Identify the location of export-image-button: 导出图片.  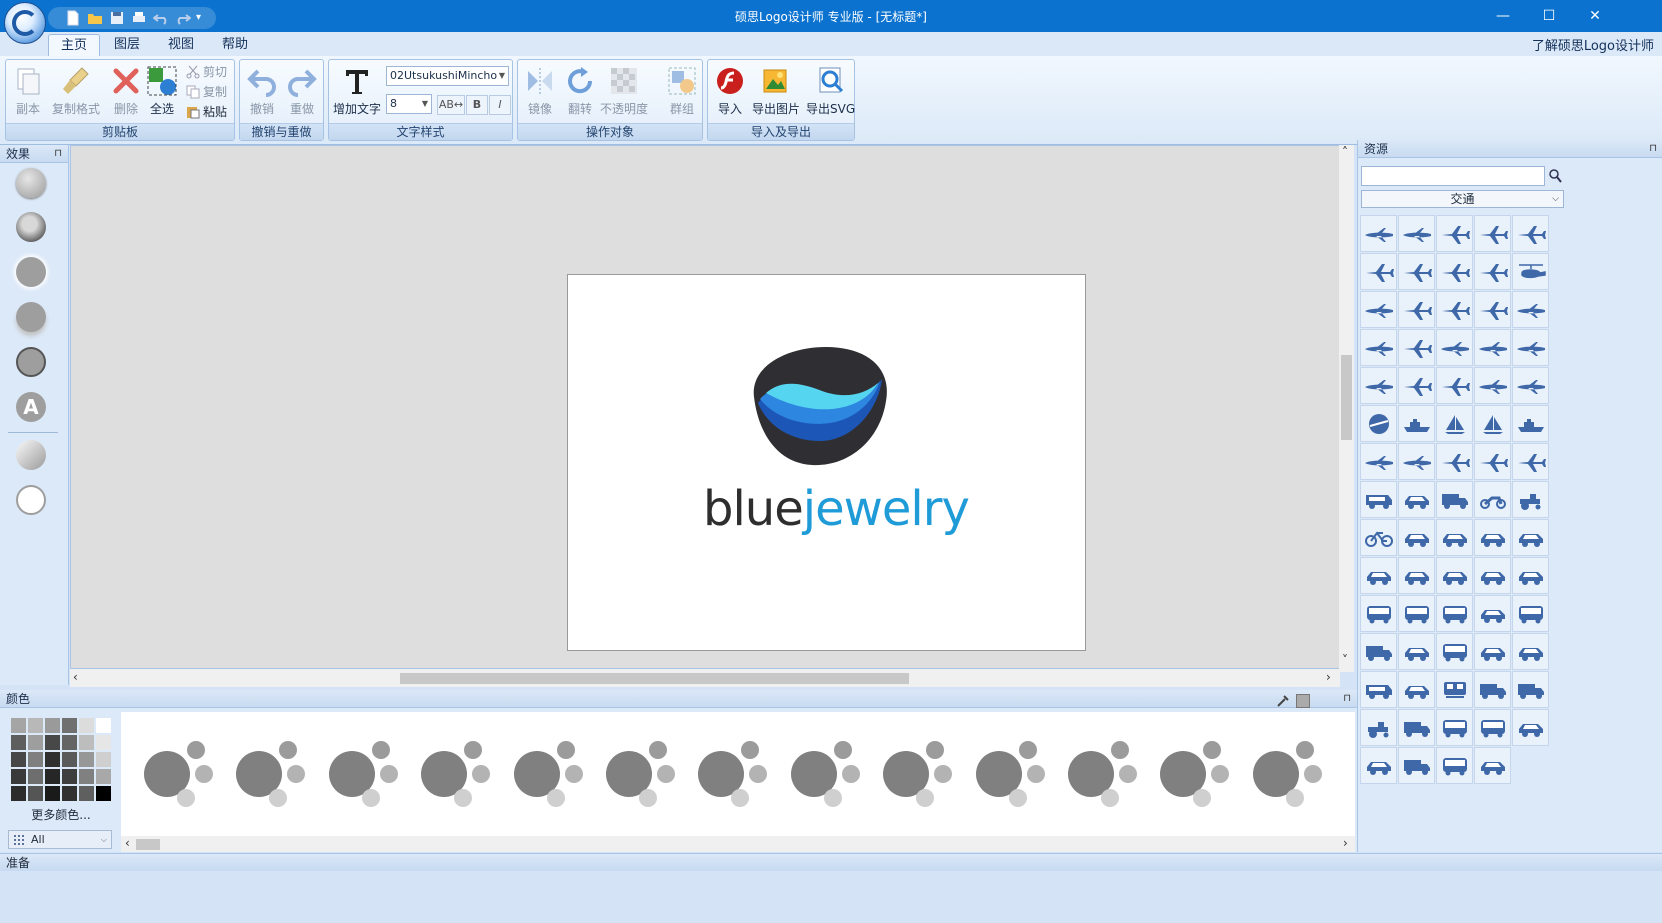
(776, 92).